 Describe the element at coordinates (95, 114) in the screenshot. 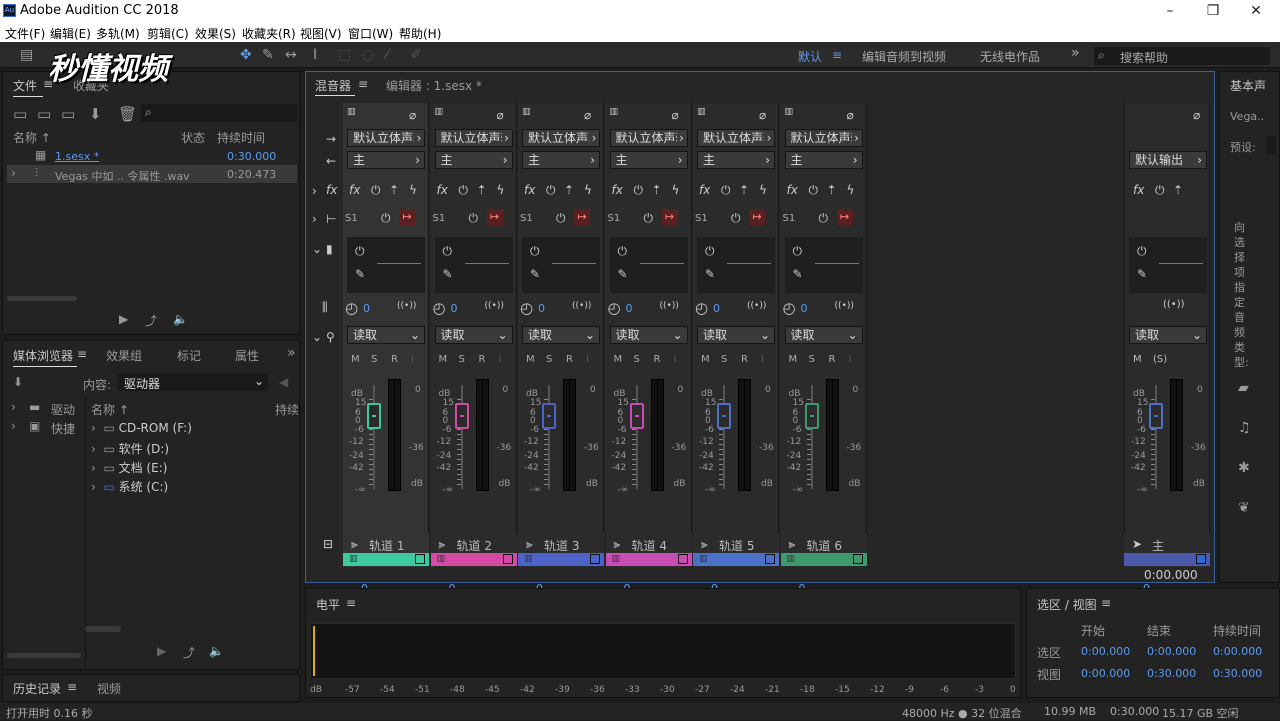

I see `save-icon: ⬇` at that location.